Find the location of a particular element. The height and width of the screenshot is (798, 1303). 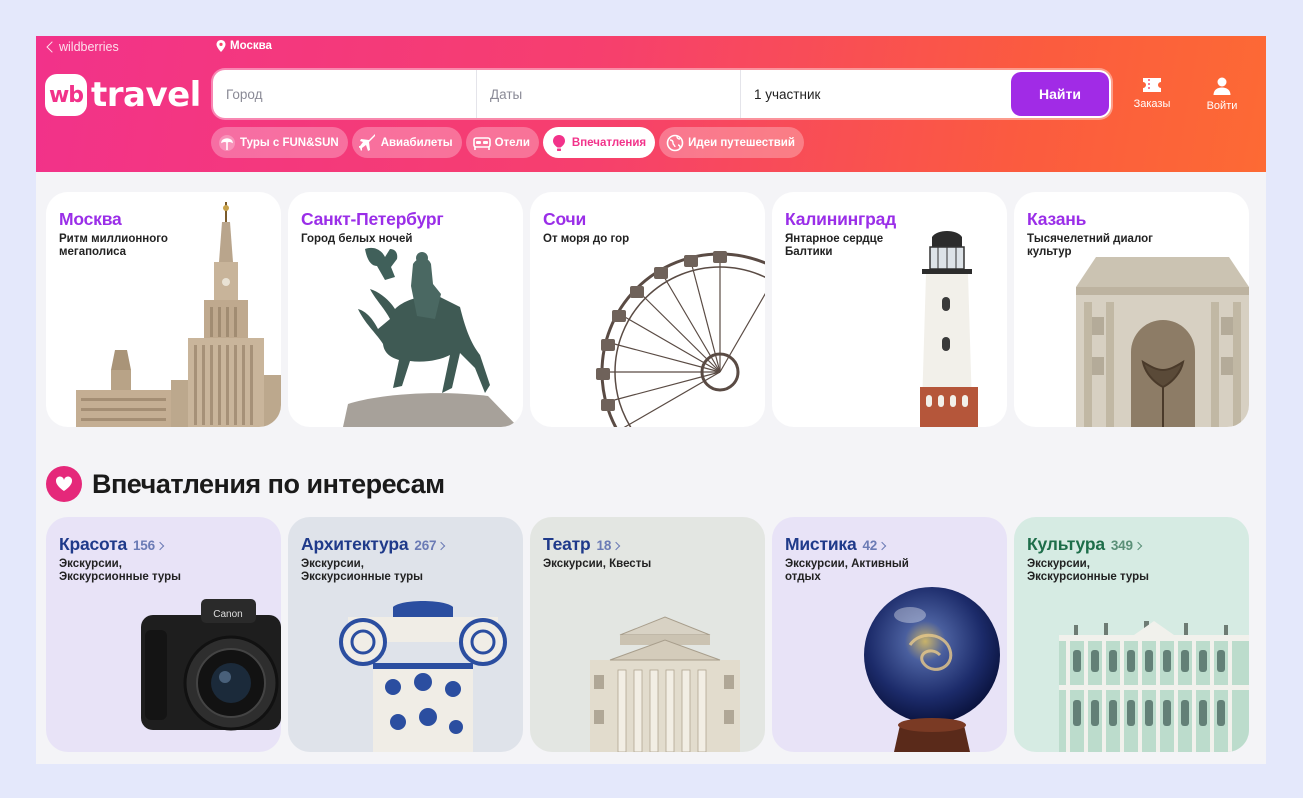

city-input is located at coordinates (351, 94).